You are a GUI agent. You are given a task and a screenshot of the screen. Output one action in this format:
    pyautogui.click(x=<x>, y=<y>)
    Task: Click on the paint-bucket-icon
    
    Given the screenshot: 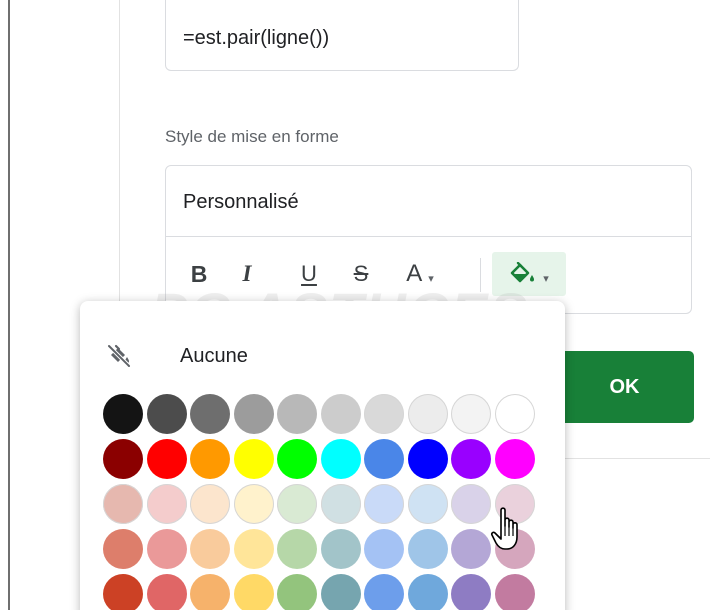 What is the action you would take?
    pyautogui.click(x=522, y=272)
    